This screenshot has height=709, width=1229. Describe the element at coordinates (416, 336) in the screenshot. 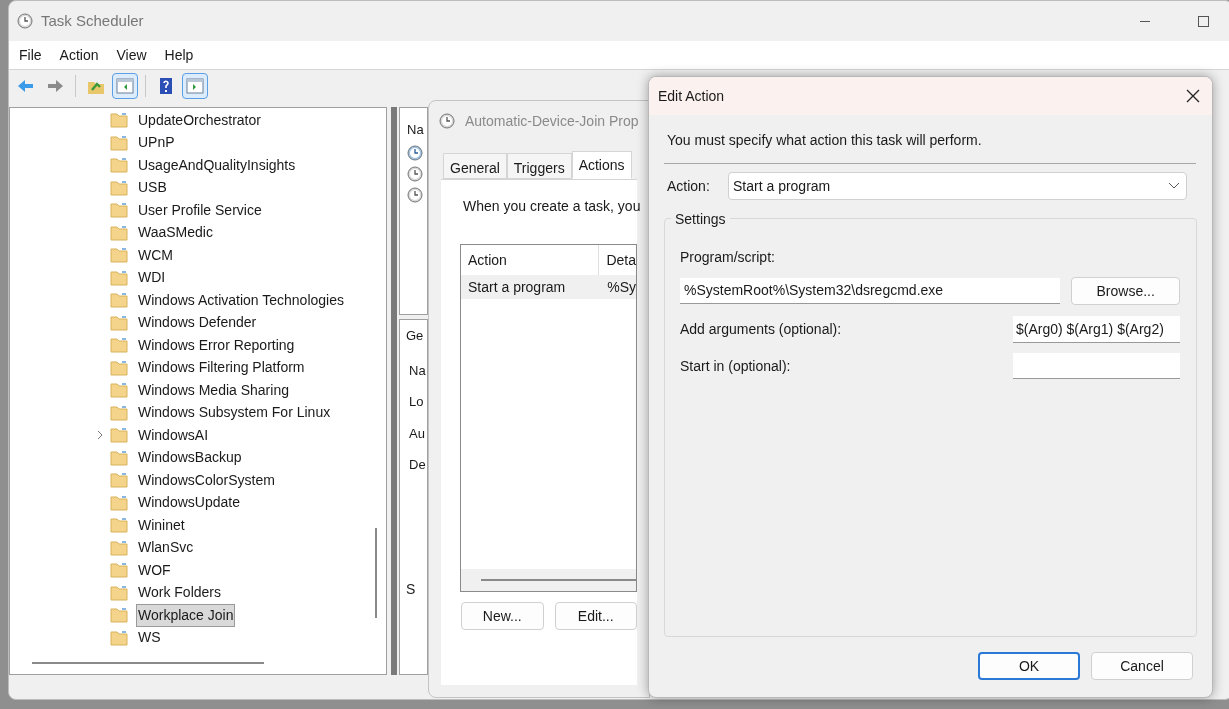

I see `details-tab: Ge` at that location.